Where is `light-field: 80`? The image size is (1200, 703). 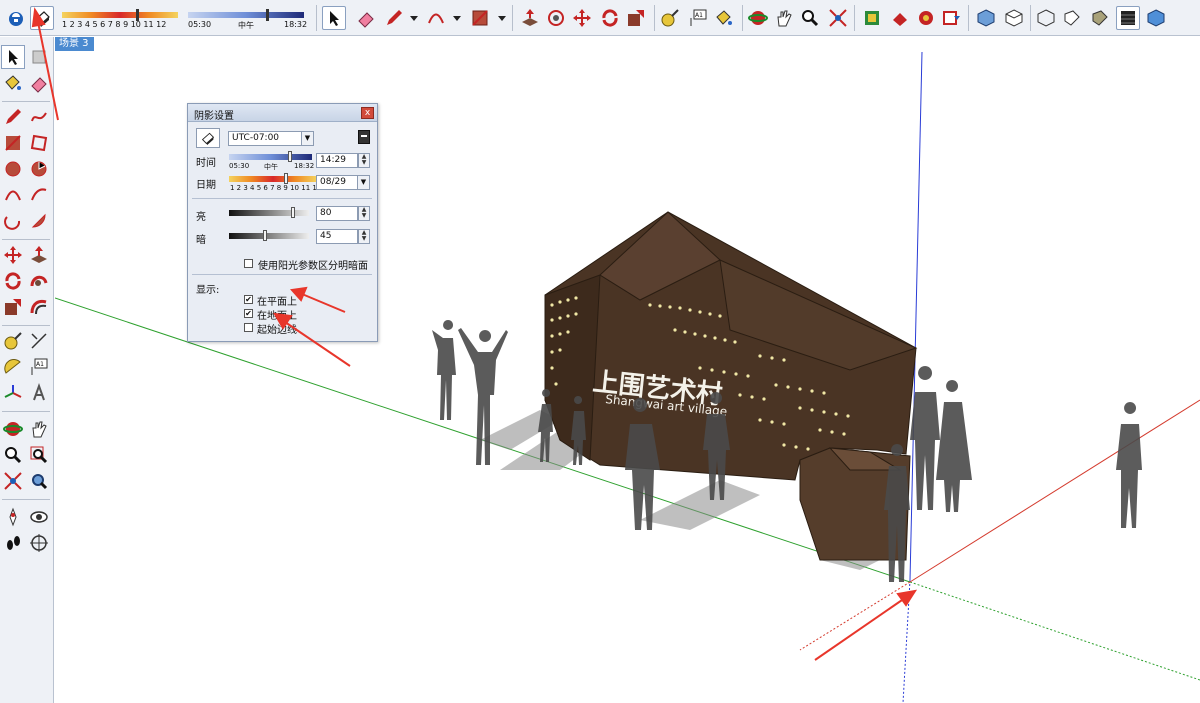 light-field: 80 is located at coordinates (337, 213).